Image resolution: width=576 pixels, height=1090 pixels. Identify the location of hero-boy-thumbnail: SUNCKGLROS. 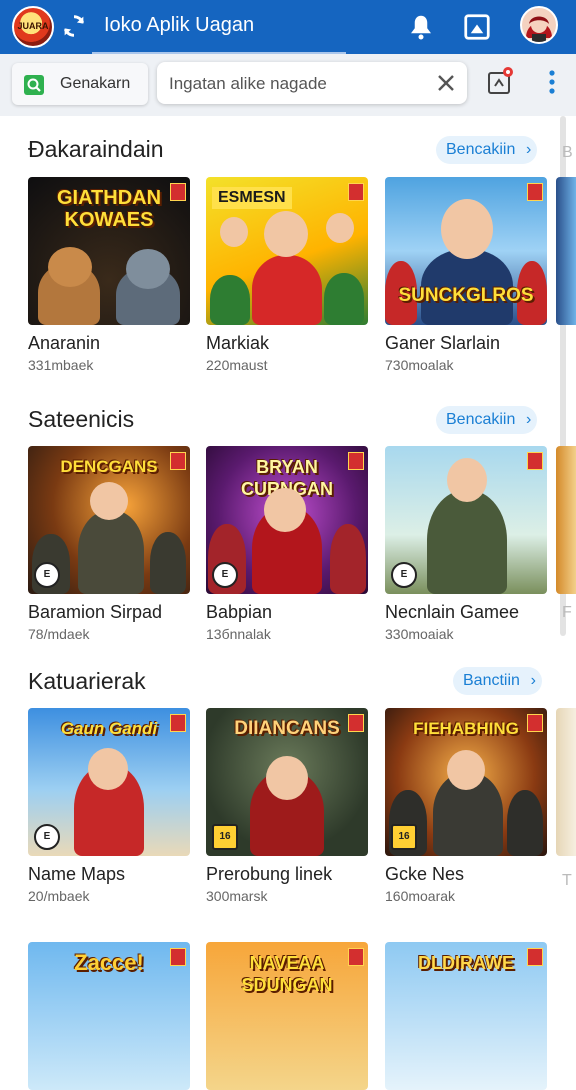
(466, 251).